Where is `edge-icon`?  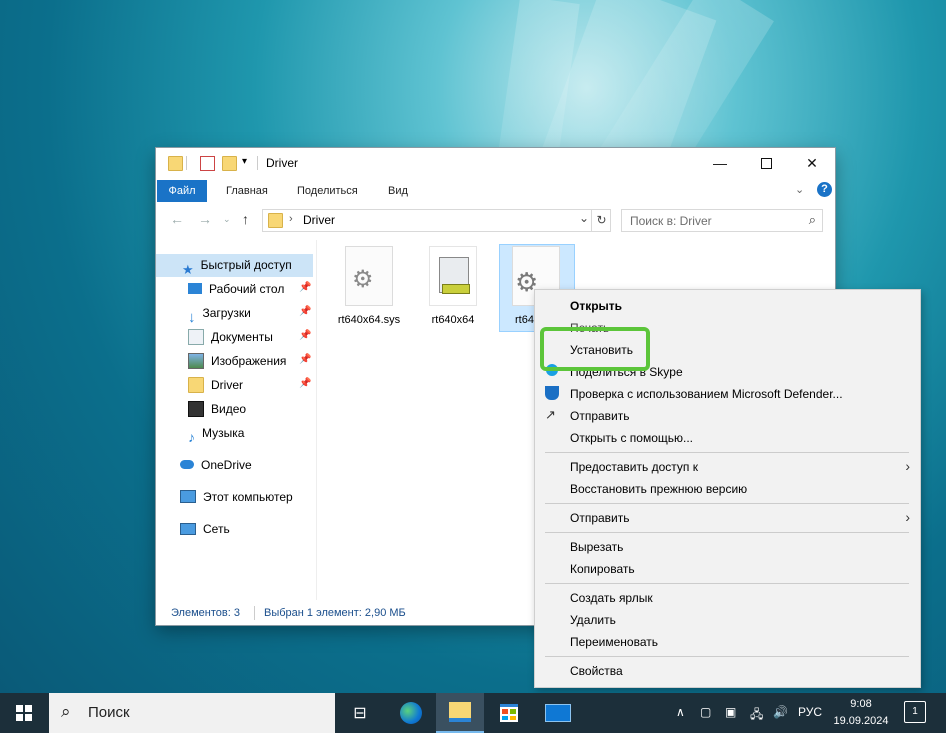
edge-icon is located at coordinates (411, 713).